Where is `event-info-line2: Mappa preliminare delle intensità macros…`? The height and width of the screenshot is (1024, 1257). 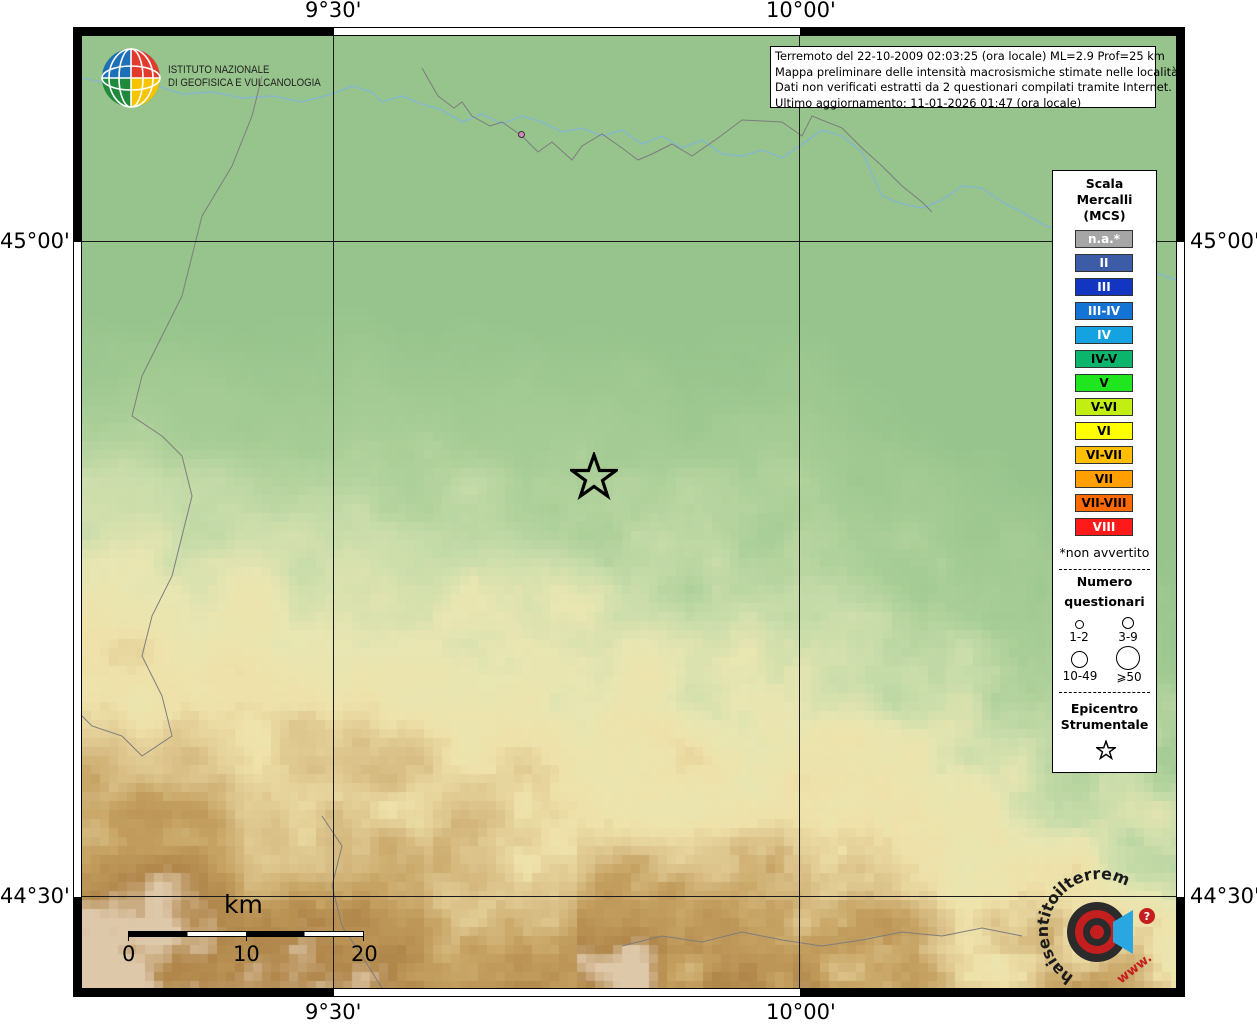
event-info-line2: Mappa preliminare delle intensità macros… is located at coordinates (977, 71).